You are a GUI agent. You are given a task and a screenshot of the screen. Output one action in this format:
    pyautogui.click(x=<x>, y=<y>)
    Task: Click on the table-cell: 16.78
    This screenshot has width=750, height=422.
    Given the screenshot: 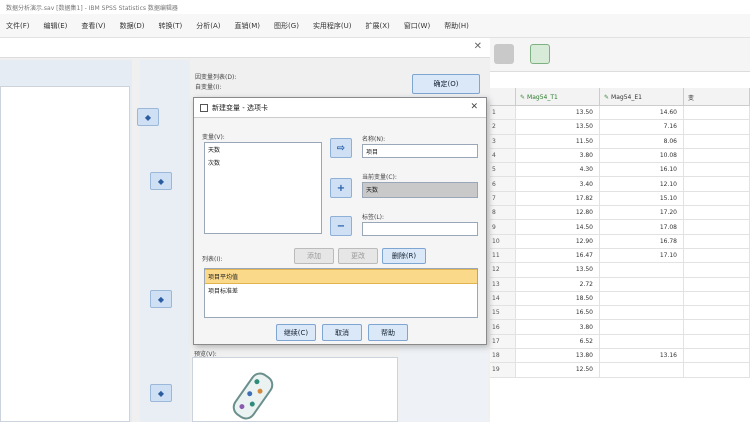 What is the action you would take?
    pyautogui.click(x=642, y=241)
    